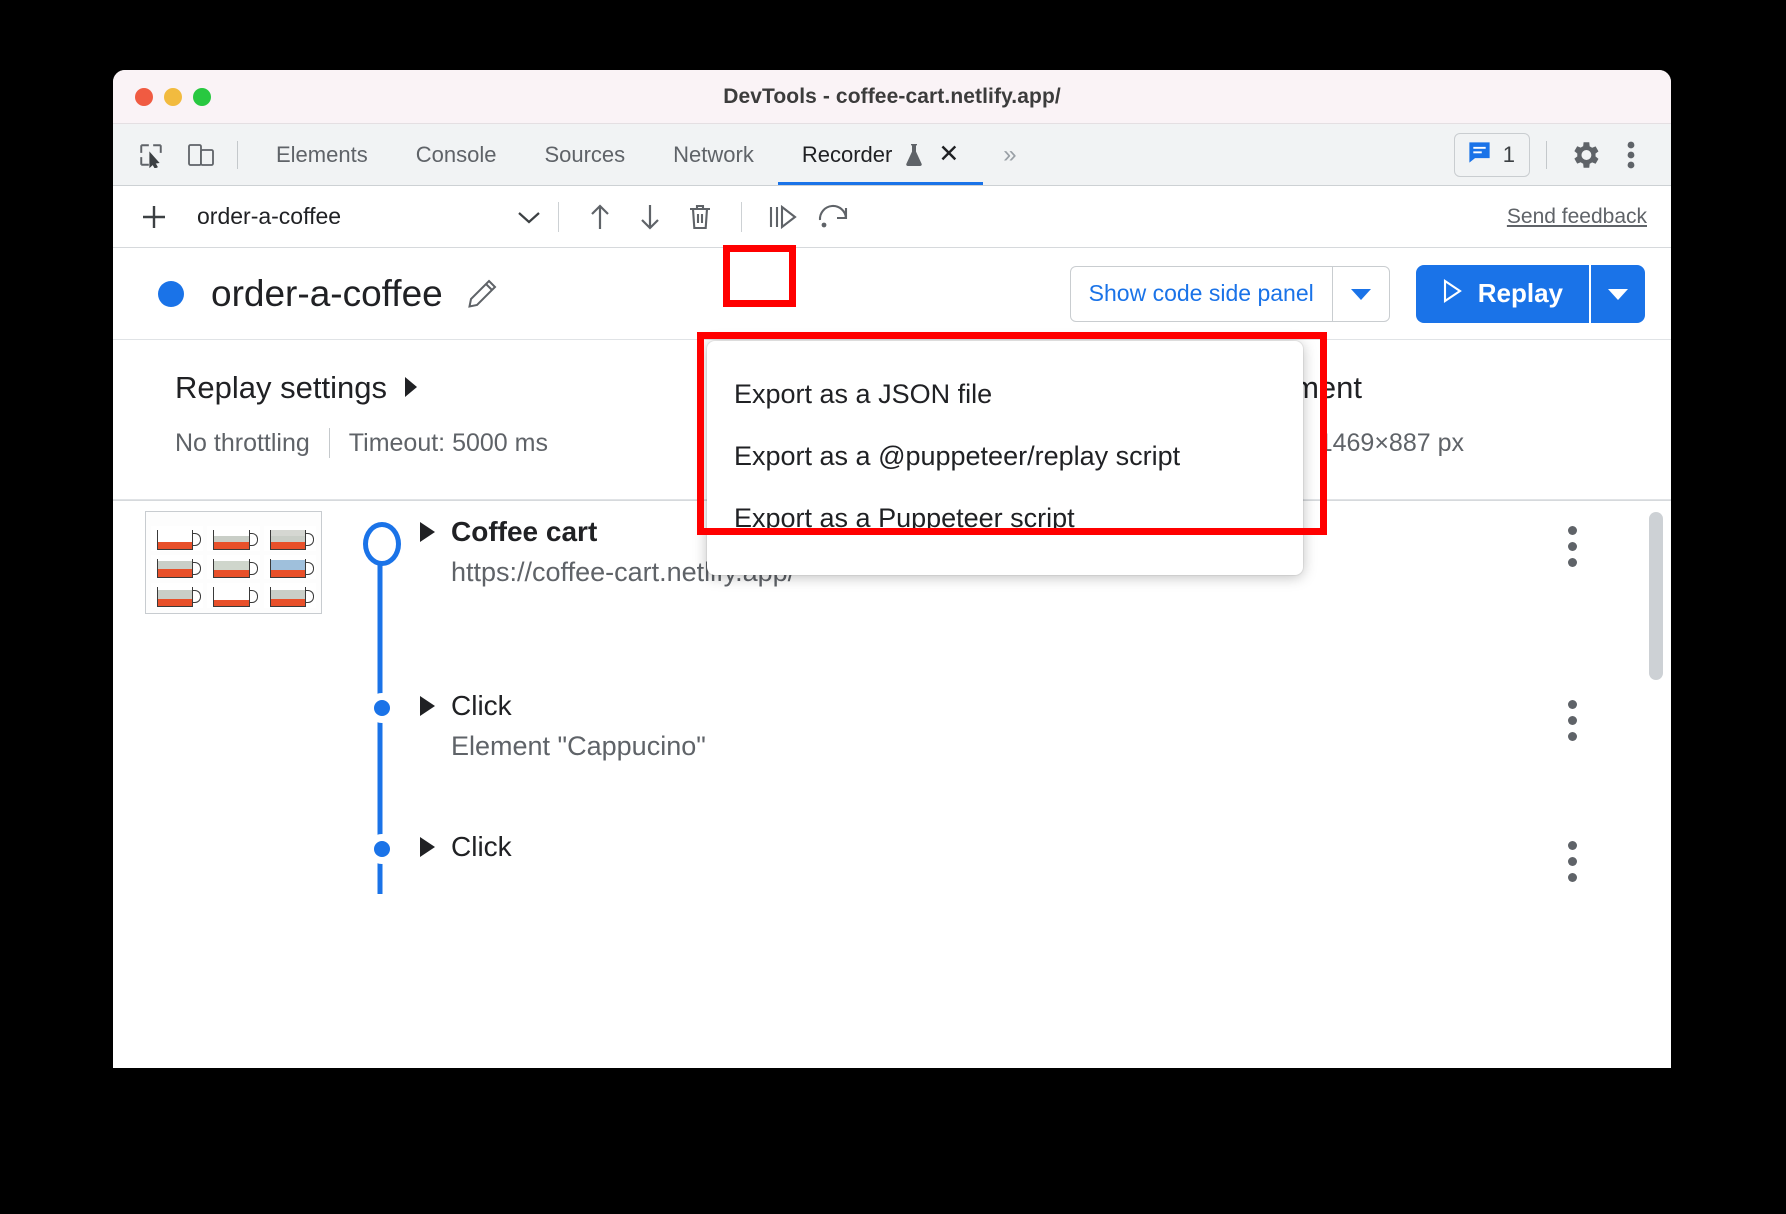 The image size is (1786, 1214). I want to click on recording-header-actions: Show code side panel Replay, so click(1357, 293).